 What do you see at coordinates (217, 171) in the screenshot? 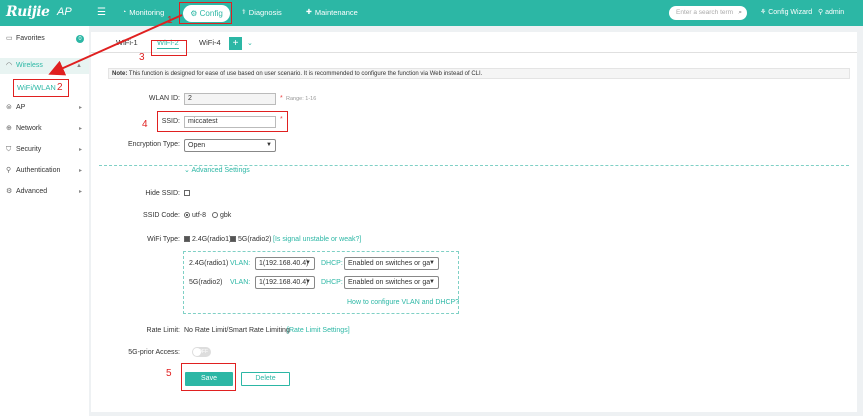
I see `advanced-settings-toggle: ⌄ Advanced Settings` at bounding box center [217, 171].